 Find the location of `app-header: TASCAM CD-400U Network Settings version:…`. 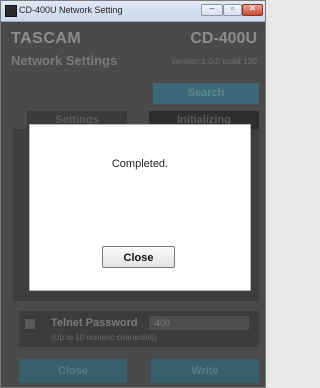

app-header: TASCAM CD-400U Network Settings version:… is located at coordinates (133, 52).